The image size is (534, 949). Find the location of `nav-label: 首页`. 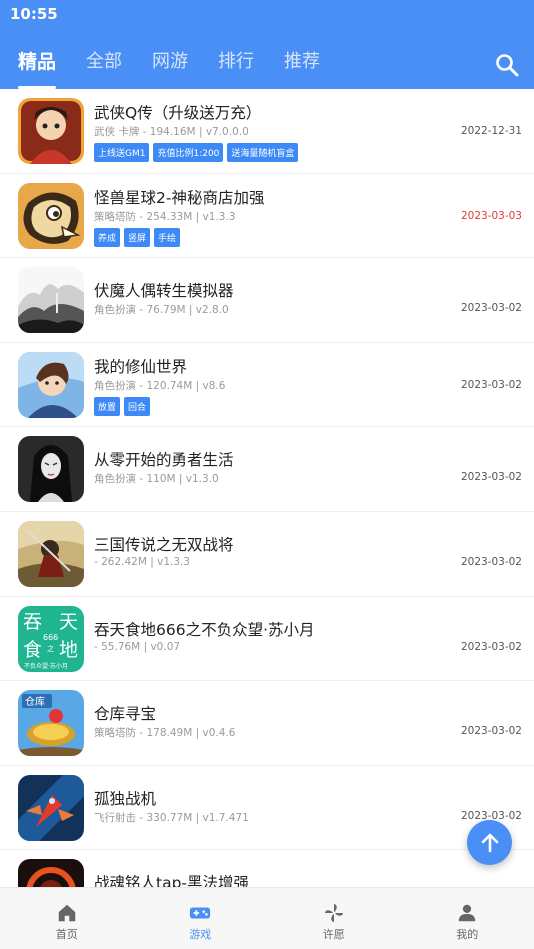

nav-label: 首页 is located at coordinates (66, 934).